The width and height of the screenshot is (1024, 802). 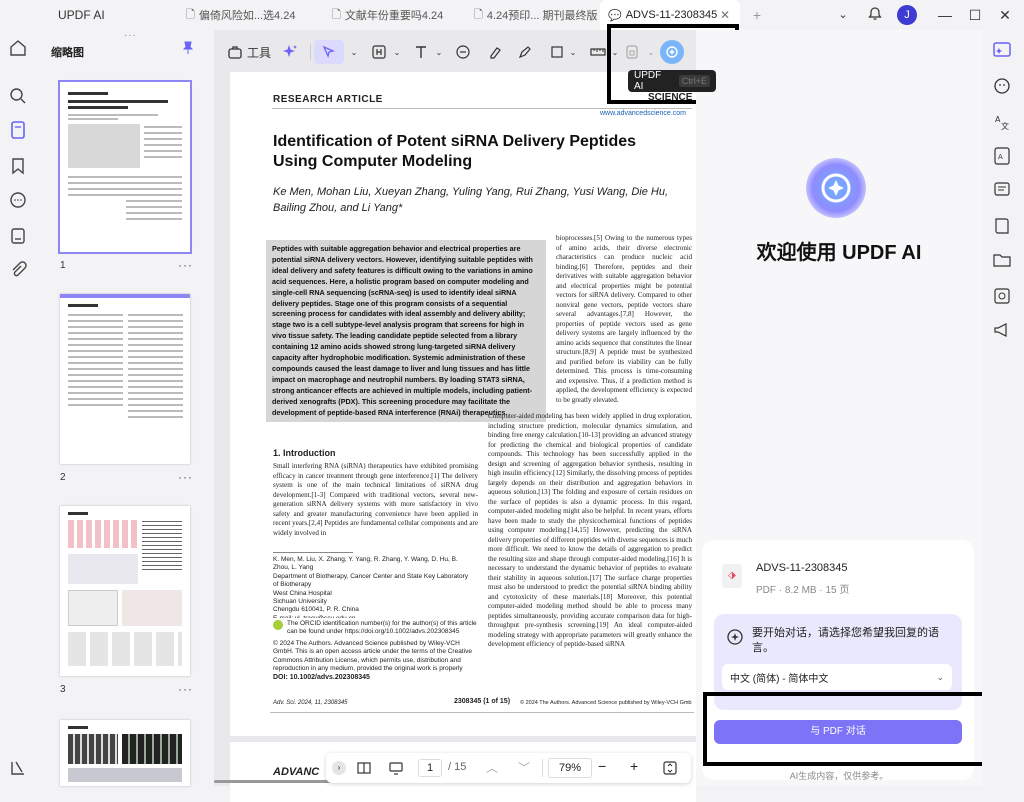 What do you see at coordinates (757, 15) in the screenshot?
I see `new-tab-icon: +` at bounding box center [757, 15].